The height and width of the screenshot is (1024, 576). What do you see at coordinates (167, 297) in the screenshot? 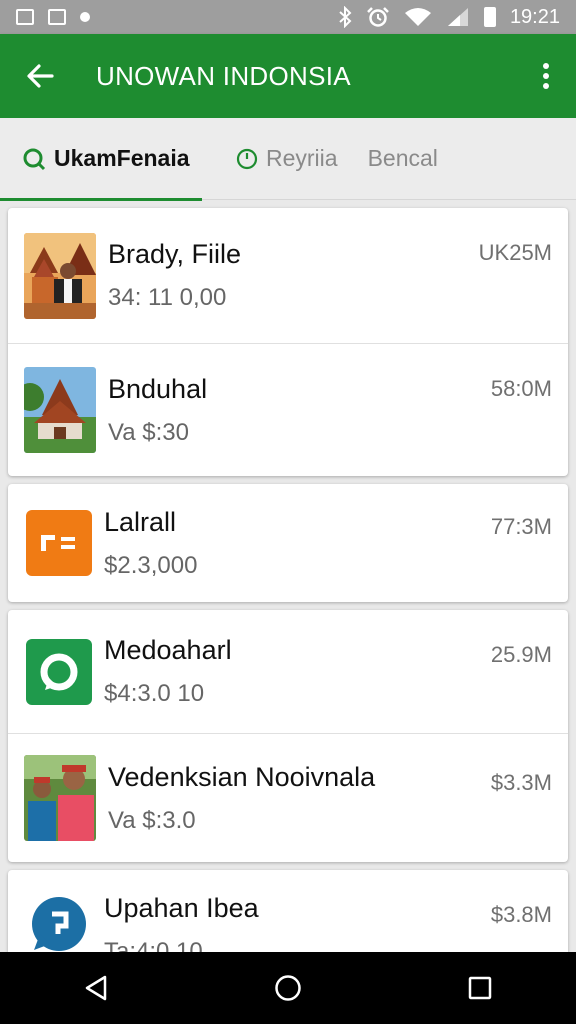
I see `item-price: 34: 11 0,00` at bounding box center [167, 297].